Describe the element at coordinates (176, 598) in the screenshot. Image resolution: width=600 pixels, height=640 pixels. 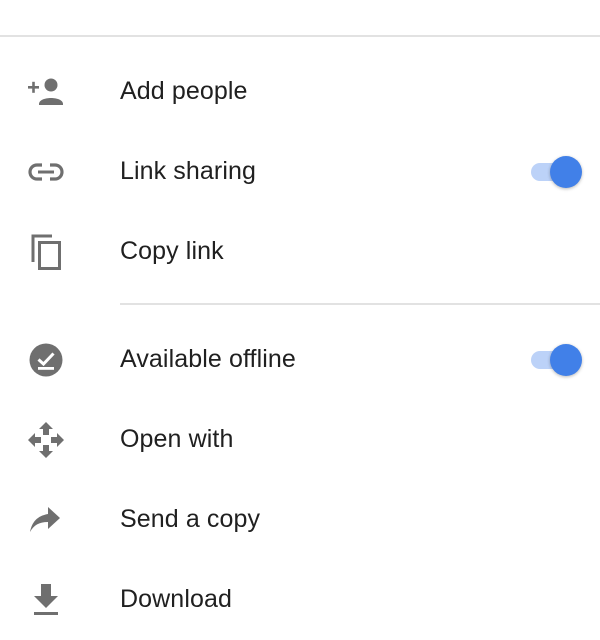
I see `menu-item-label: Download` at that location.